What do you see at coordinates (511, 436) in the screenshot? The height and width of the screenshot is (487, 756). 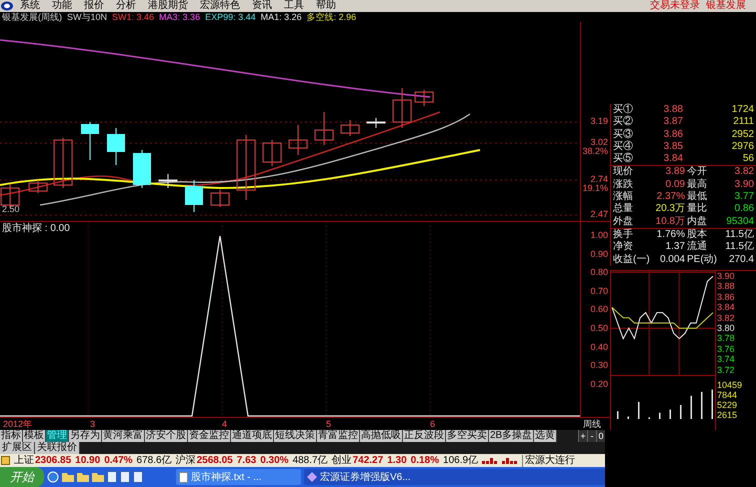 I see `toolbar-tab: 2B多操盘` at bounding box center [511, 436].